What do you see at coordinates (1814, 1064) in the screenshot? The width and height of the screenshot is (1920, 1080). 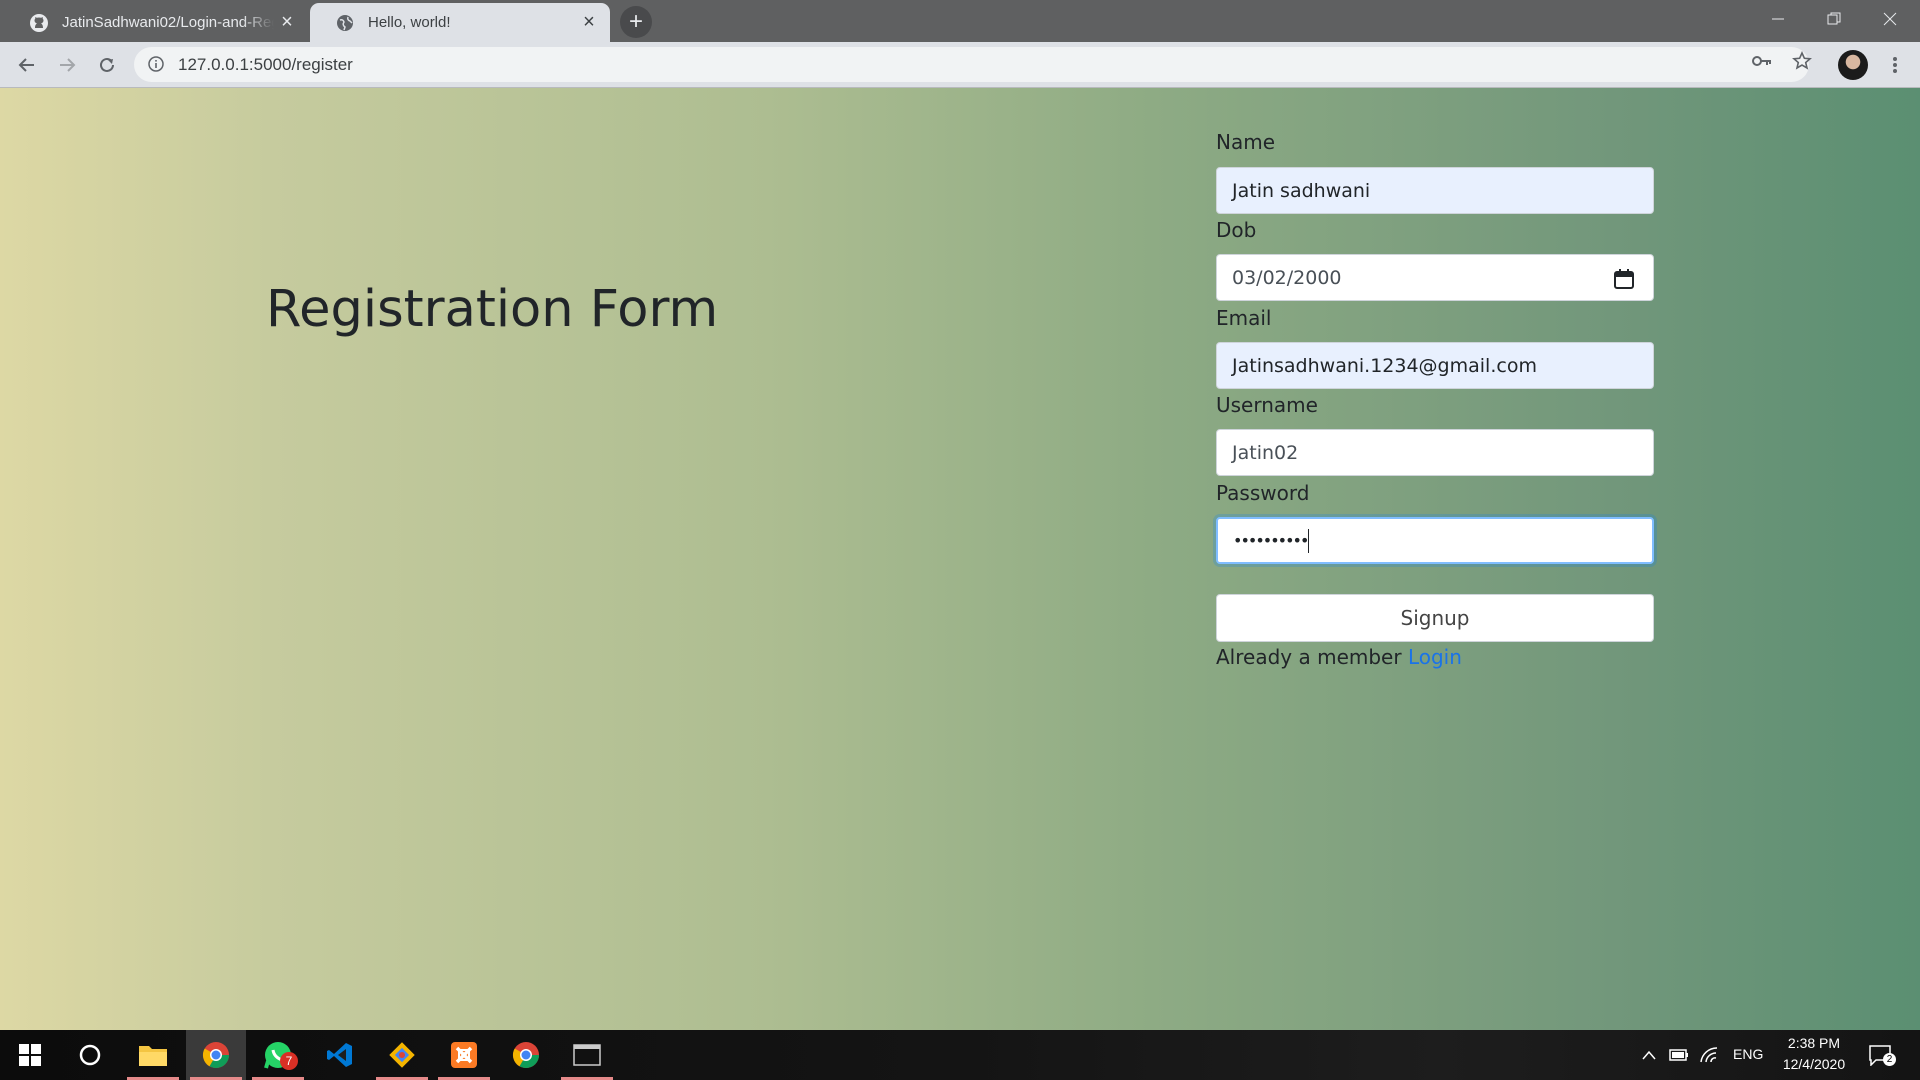 I see `clock-date: 12/4/2020` at bounding box center [1814, 1064].